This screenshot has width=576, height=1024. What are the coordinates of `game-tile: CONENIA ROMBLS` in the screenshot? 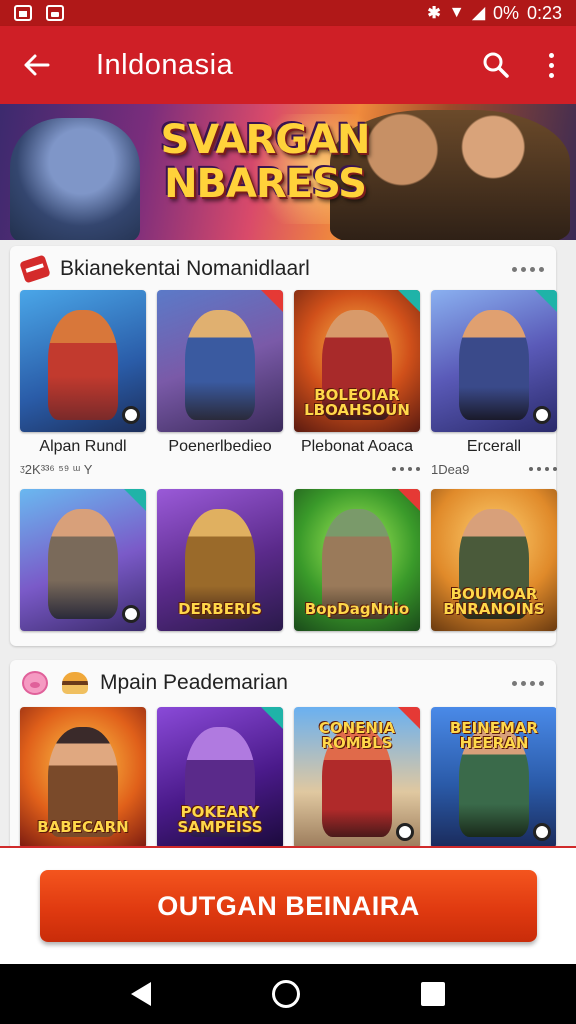 It's located at (357, 778).